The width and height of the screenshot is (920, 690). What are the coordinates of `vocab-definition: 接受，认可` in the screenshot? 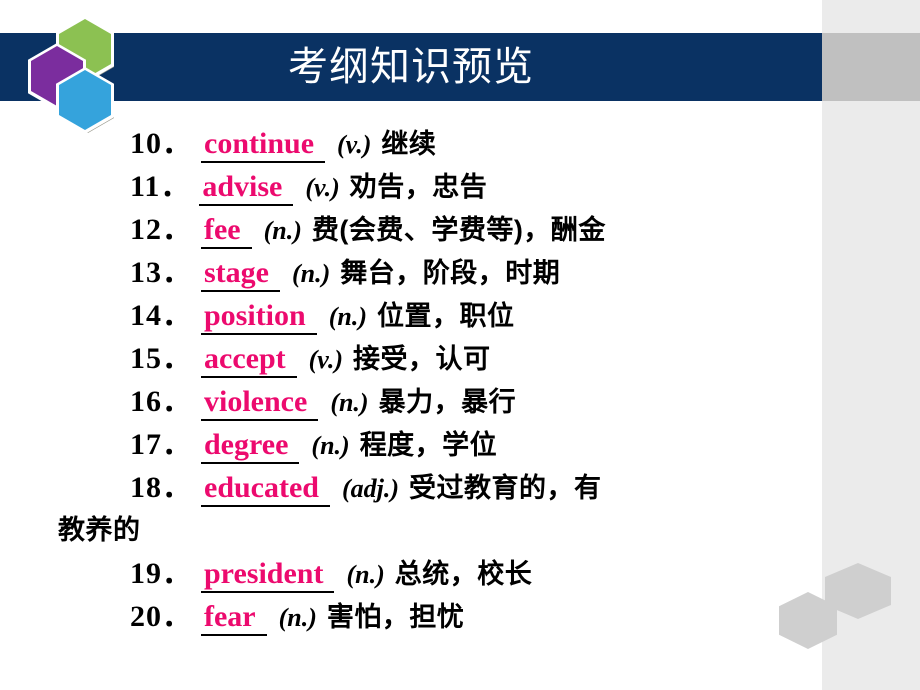 It's located at (422, 359).